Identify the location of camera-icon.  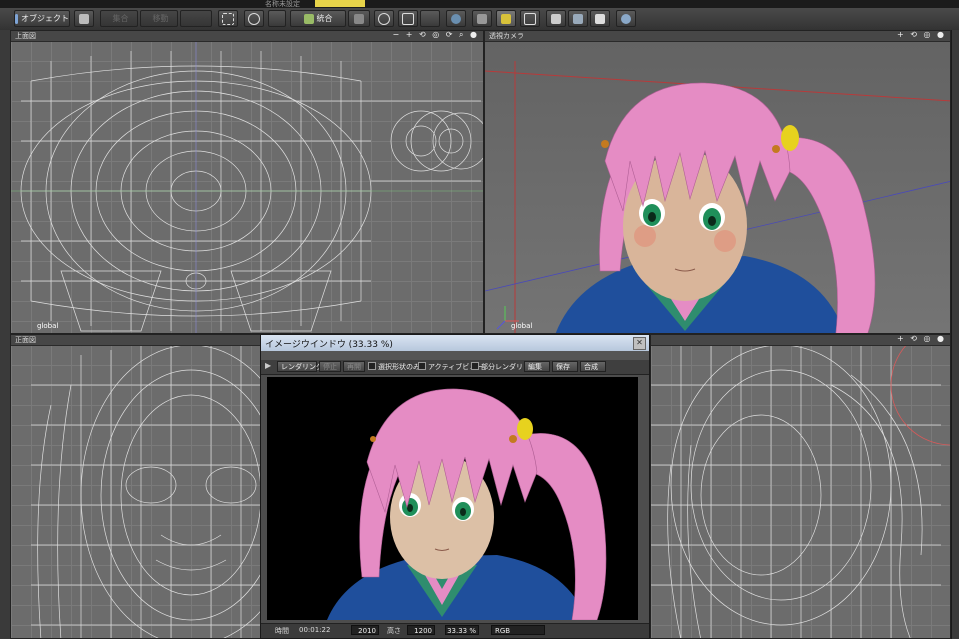
(84, 18).